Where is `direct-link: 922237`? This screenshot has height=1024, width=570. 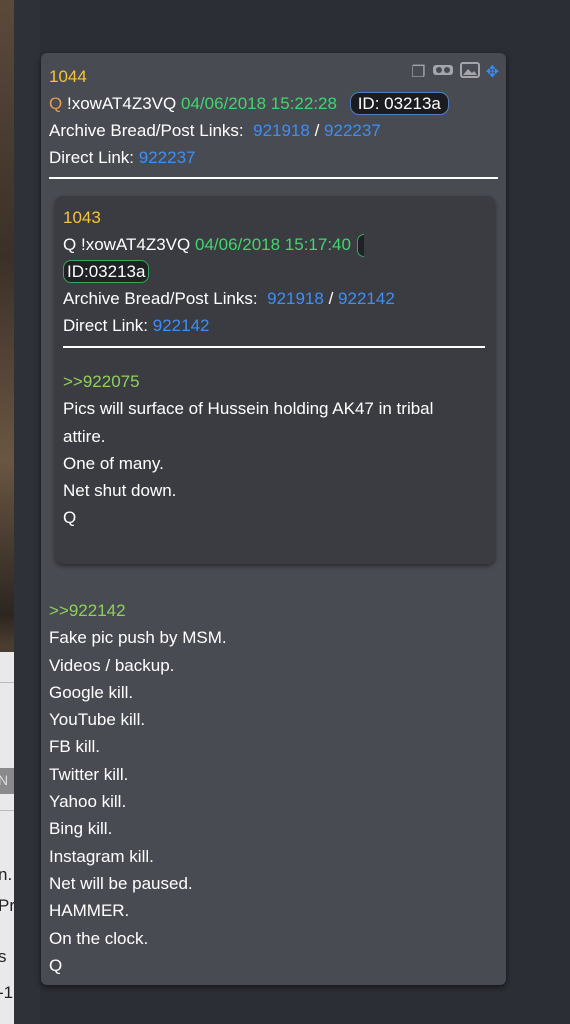
direct-link: 922237 is located at coordinates (167, 157).